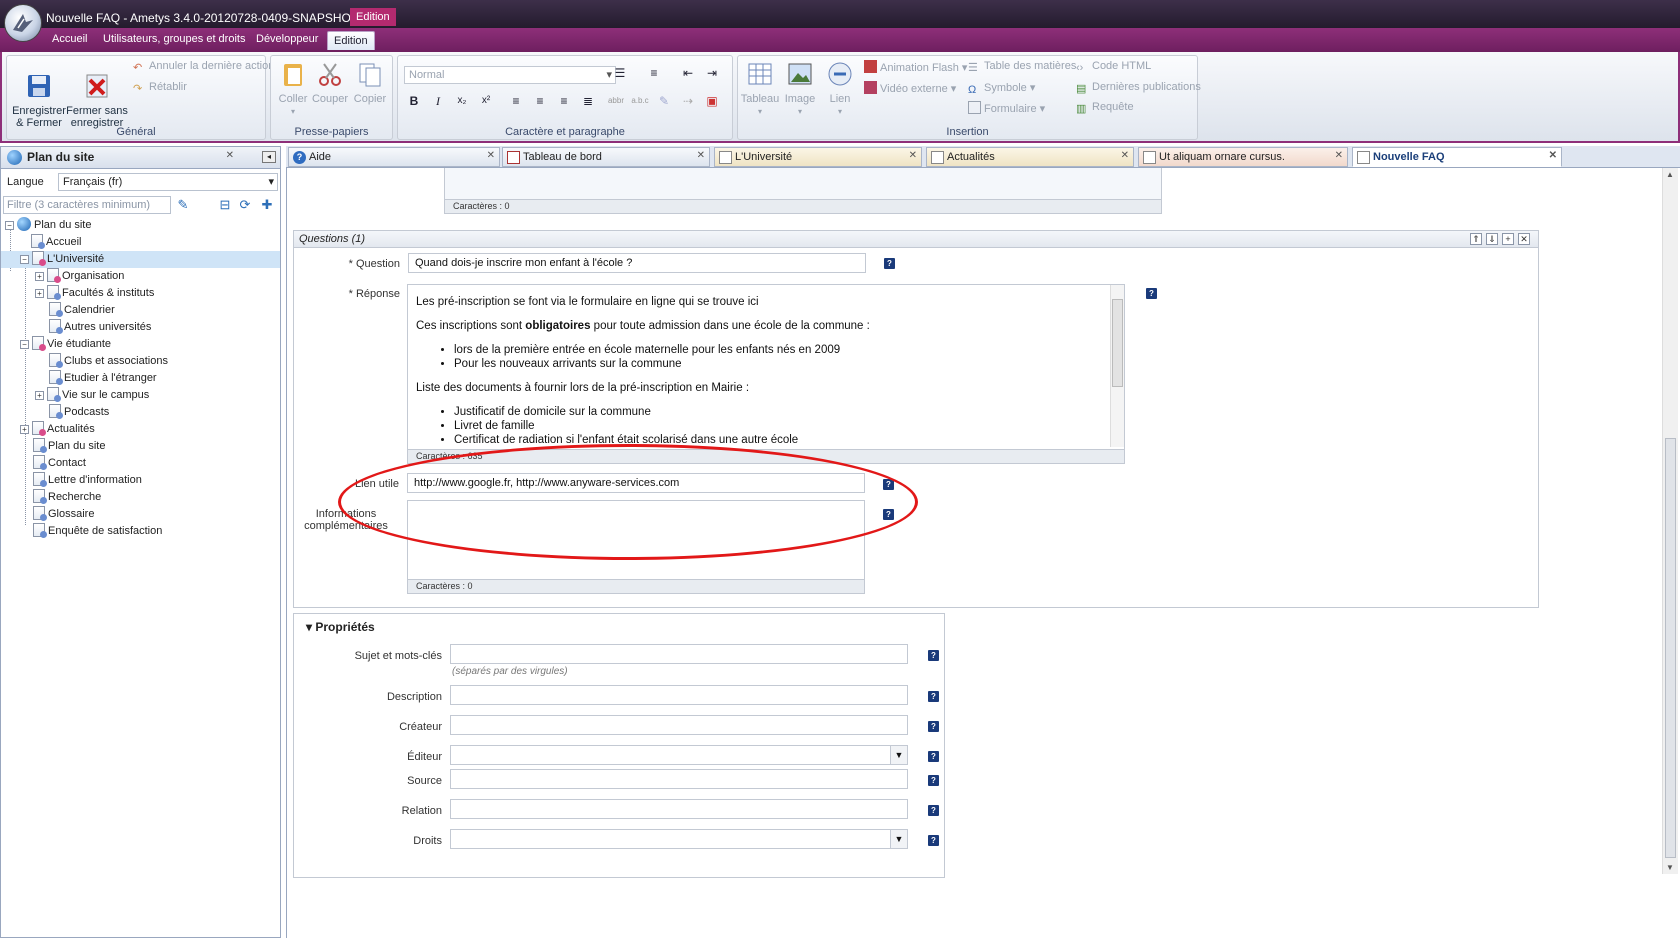 This screenshot has width=1680, height=938. I want to click on tree-node: Podcasts, so click(79, 412).